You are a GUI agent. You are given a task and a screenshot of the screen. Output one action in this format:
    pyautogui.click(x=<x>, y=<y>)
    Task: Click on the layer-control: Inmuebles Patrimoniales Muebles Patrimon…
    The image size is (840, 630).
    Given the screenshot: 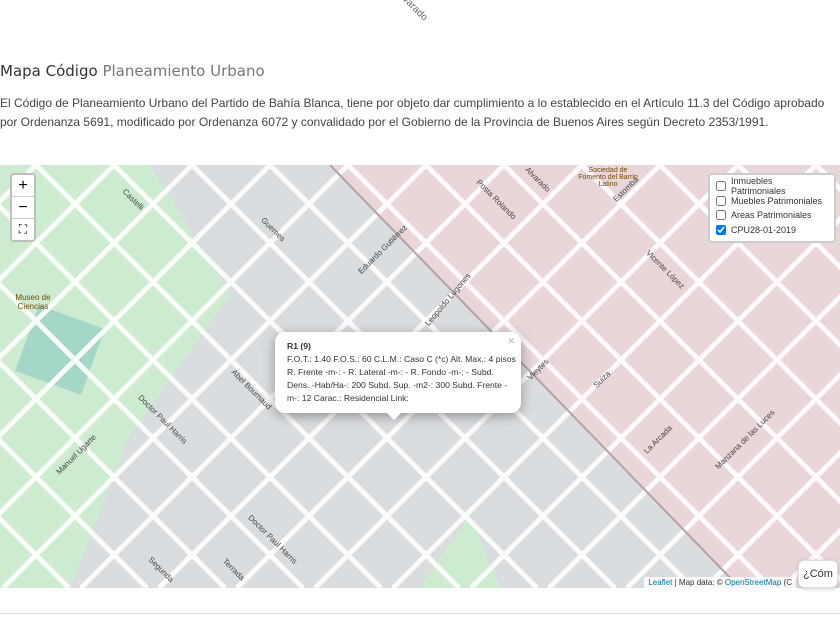 What is the action you would take?
    pyautogui.click(x=772, y=208)
    